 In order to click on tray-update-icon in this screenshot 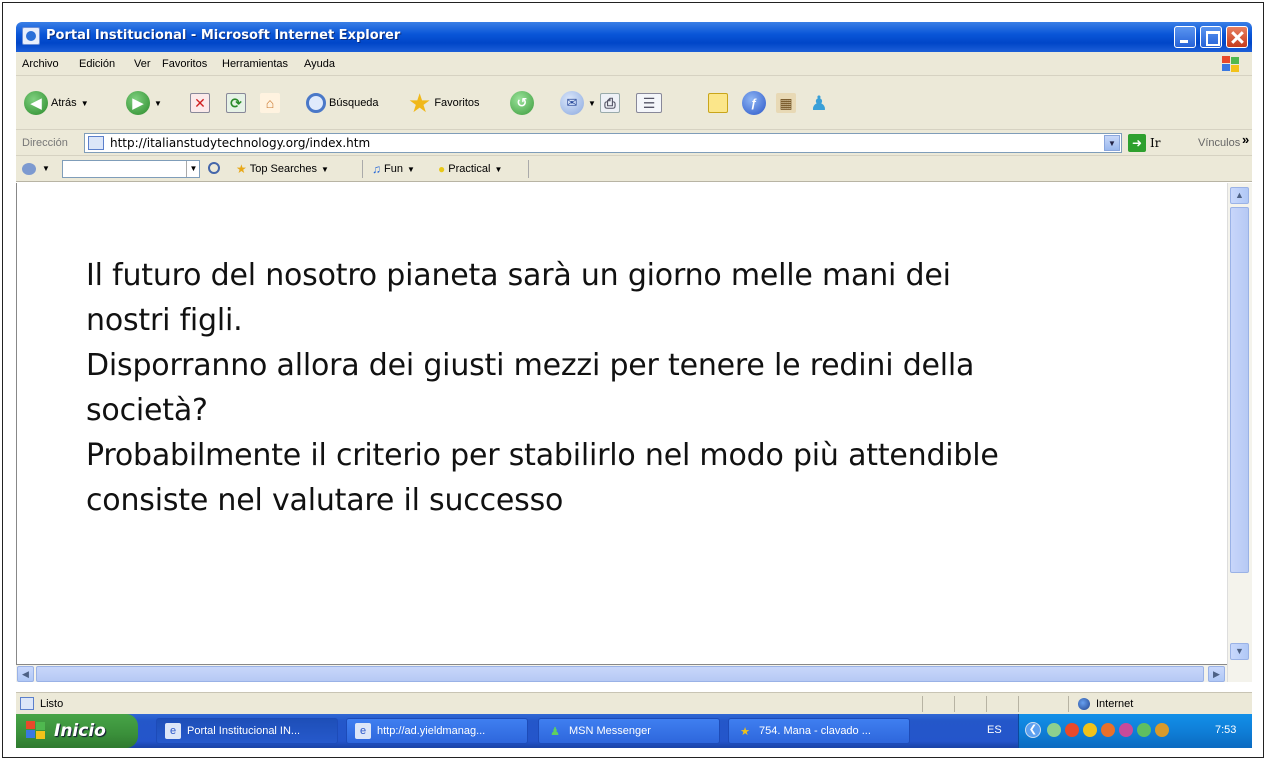, I will do `click(1090, 730)`.